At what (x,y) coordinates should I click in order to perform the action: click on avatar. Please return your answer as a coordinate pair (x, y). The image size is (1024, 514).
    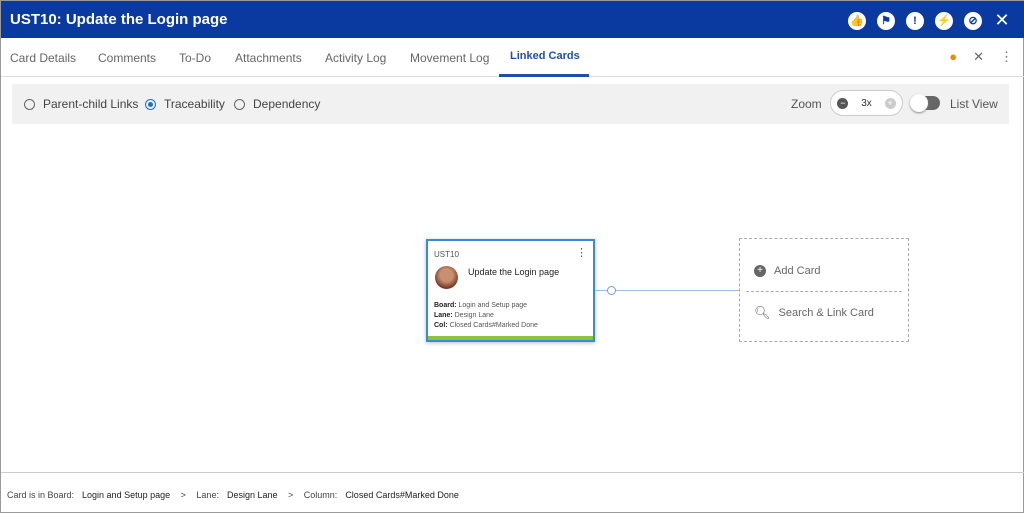
    Looking at the image, I should click on (446, 277).